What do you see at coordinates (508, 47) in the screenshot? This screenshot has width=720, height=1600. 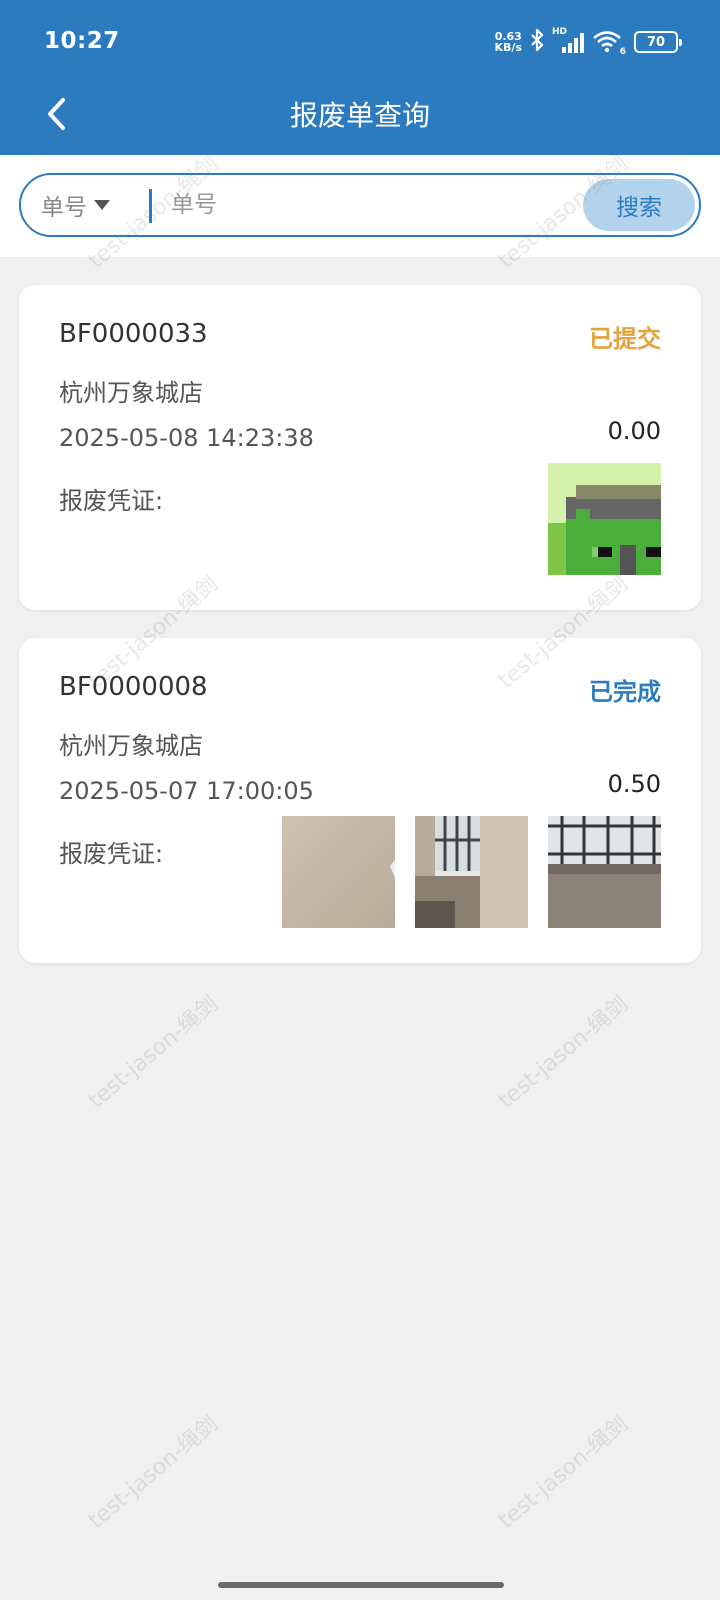 I see `network-speed-unit: KB/s` at bounding box center [508, 47].